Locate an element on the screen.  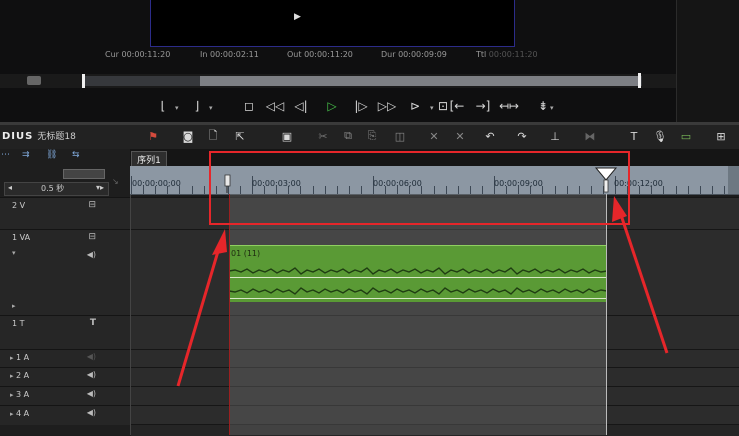
mode-flag-icon: ⚑ is located at coordinates (153, 136).